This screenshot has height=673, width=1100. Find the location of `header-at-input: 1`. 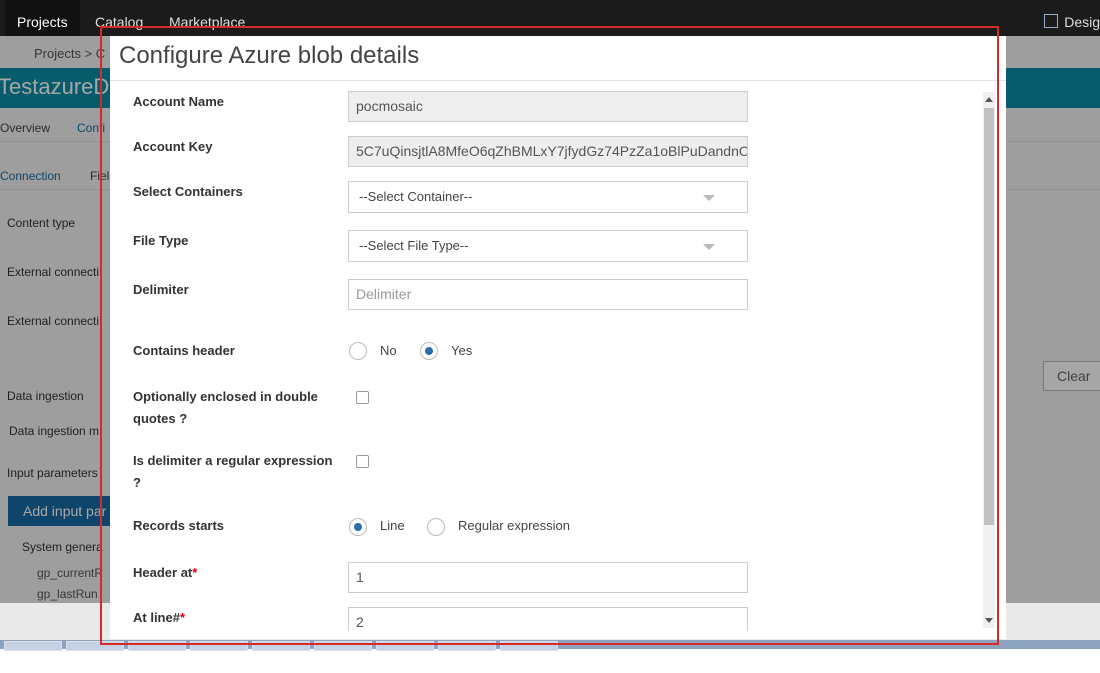

header-at-input: 1 is located at coordinates (548, 577).